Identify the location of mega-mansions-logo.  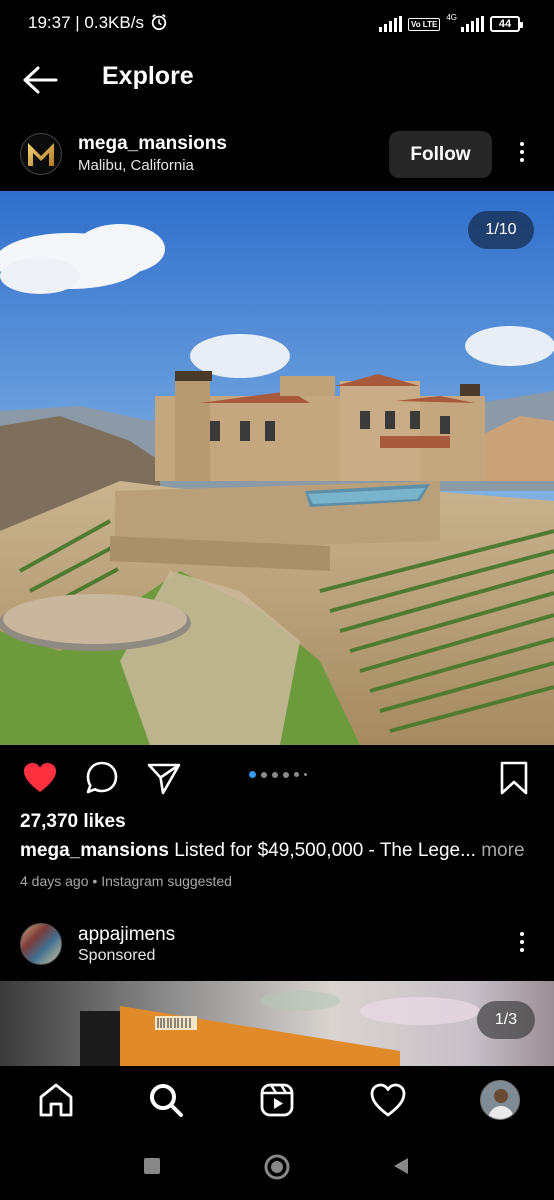
(41, 154).